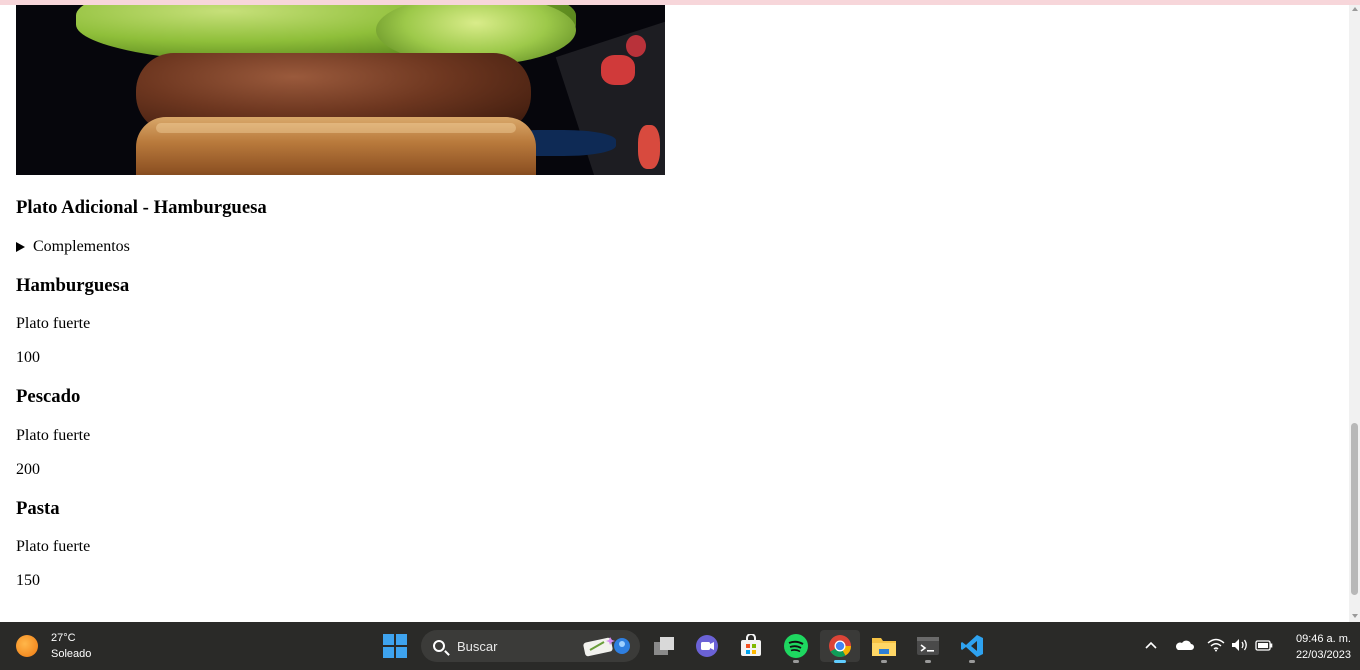 This screenshot has height=670, width=1360. I want to click on scroll-up-arrow-icon, so click(1355, 9).